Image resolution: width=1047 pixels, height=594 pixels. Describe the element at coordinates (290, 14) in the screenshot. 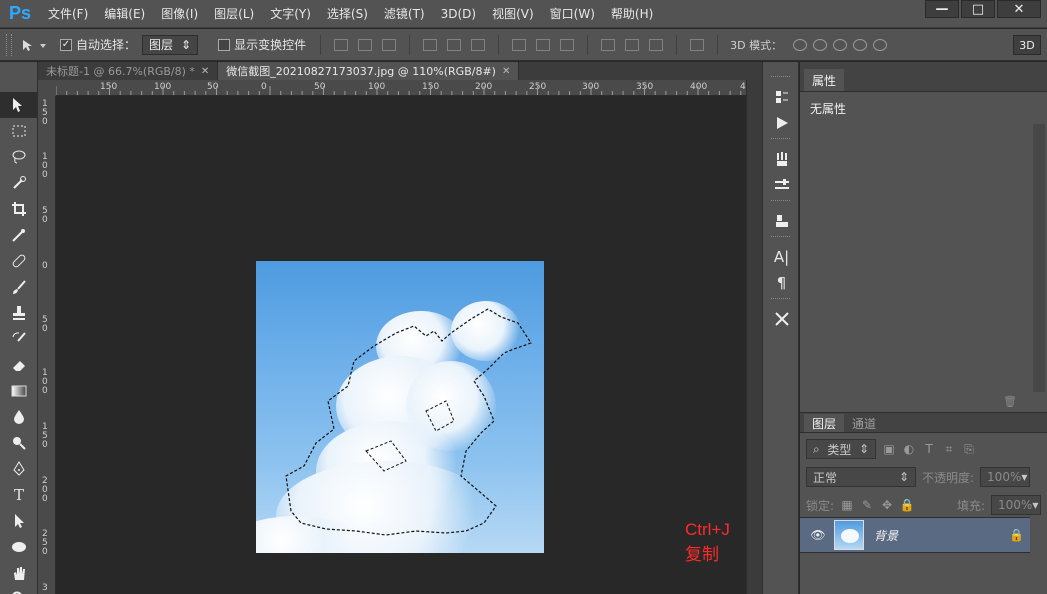

I see `menu-type: 文字(Y)` at that location.